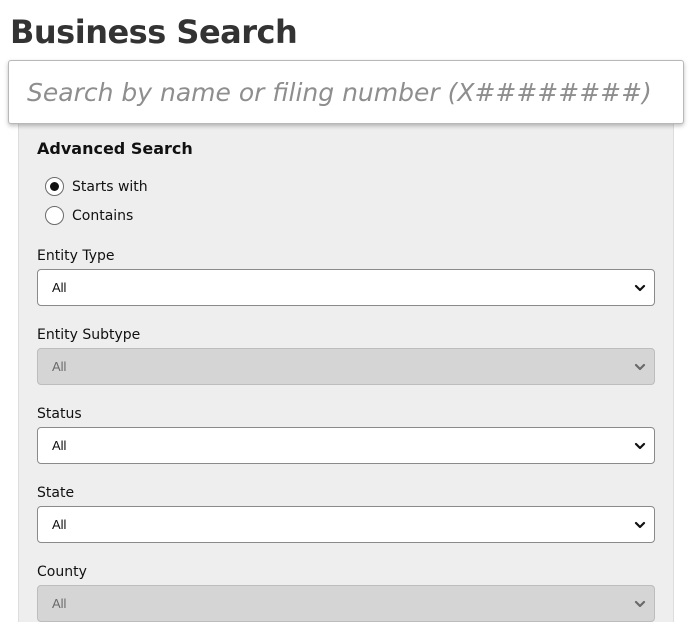 The image size is (700, 622). I want to click on state-select: All, so click(346, 524).